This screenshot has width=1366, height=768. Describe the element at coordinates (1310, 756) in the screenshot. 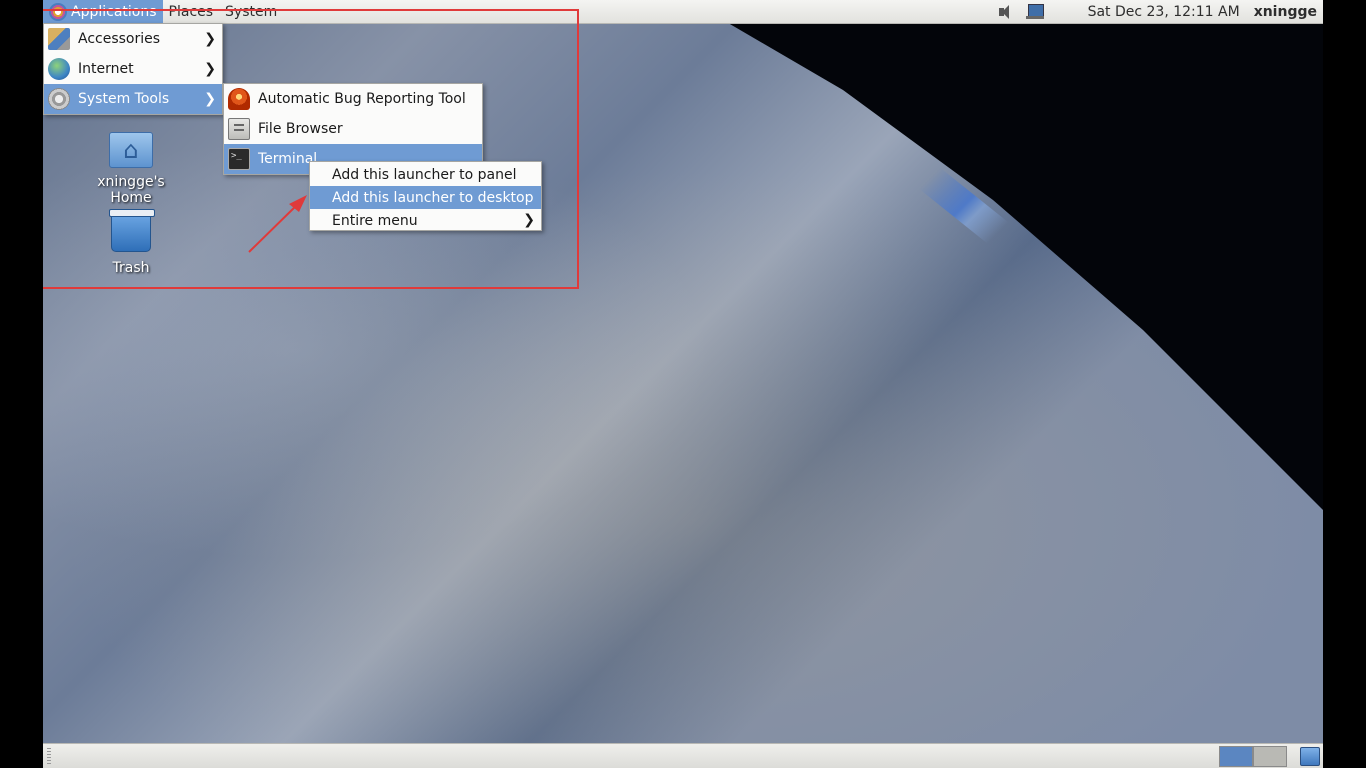

I see `show-desktop-icon` at that location.